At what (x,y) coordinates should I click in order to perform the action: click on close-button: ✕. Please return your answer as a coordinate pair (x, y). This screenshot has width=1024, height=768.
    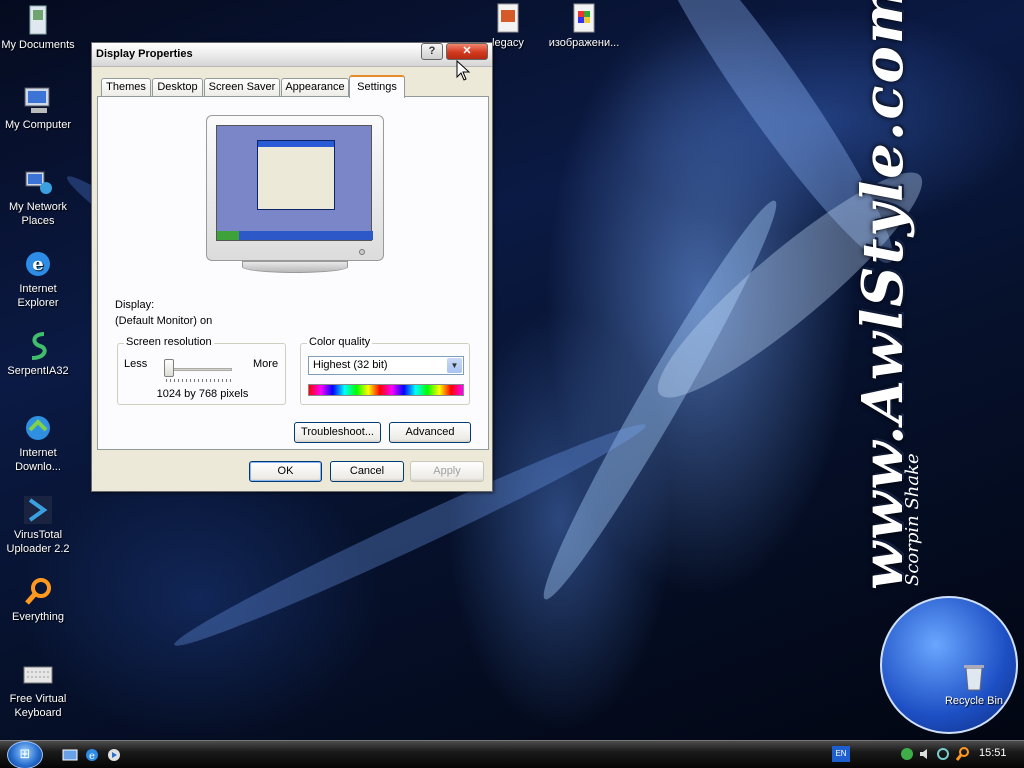
    Looking at the image, I should click on (467, 51).